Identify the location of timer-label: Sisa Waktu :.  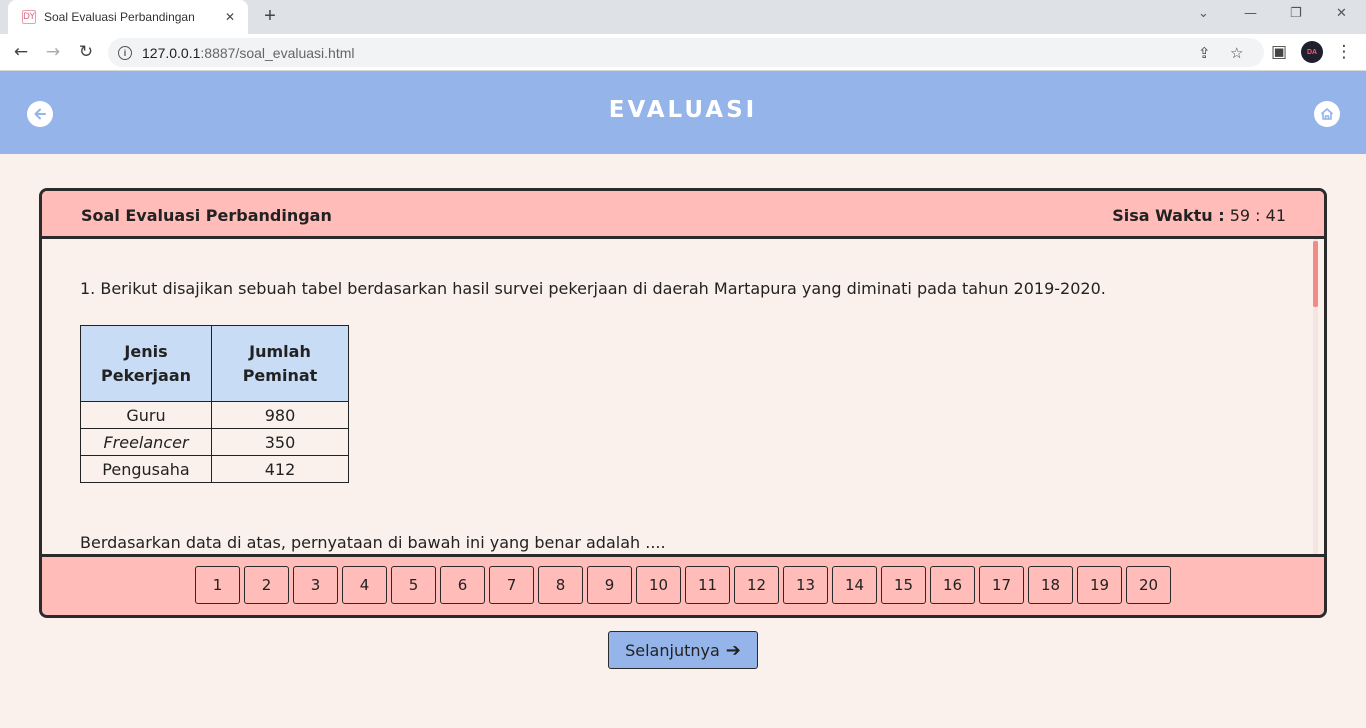
(1168, 215).